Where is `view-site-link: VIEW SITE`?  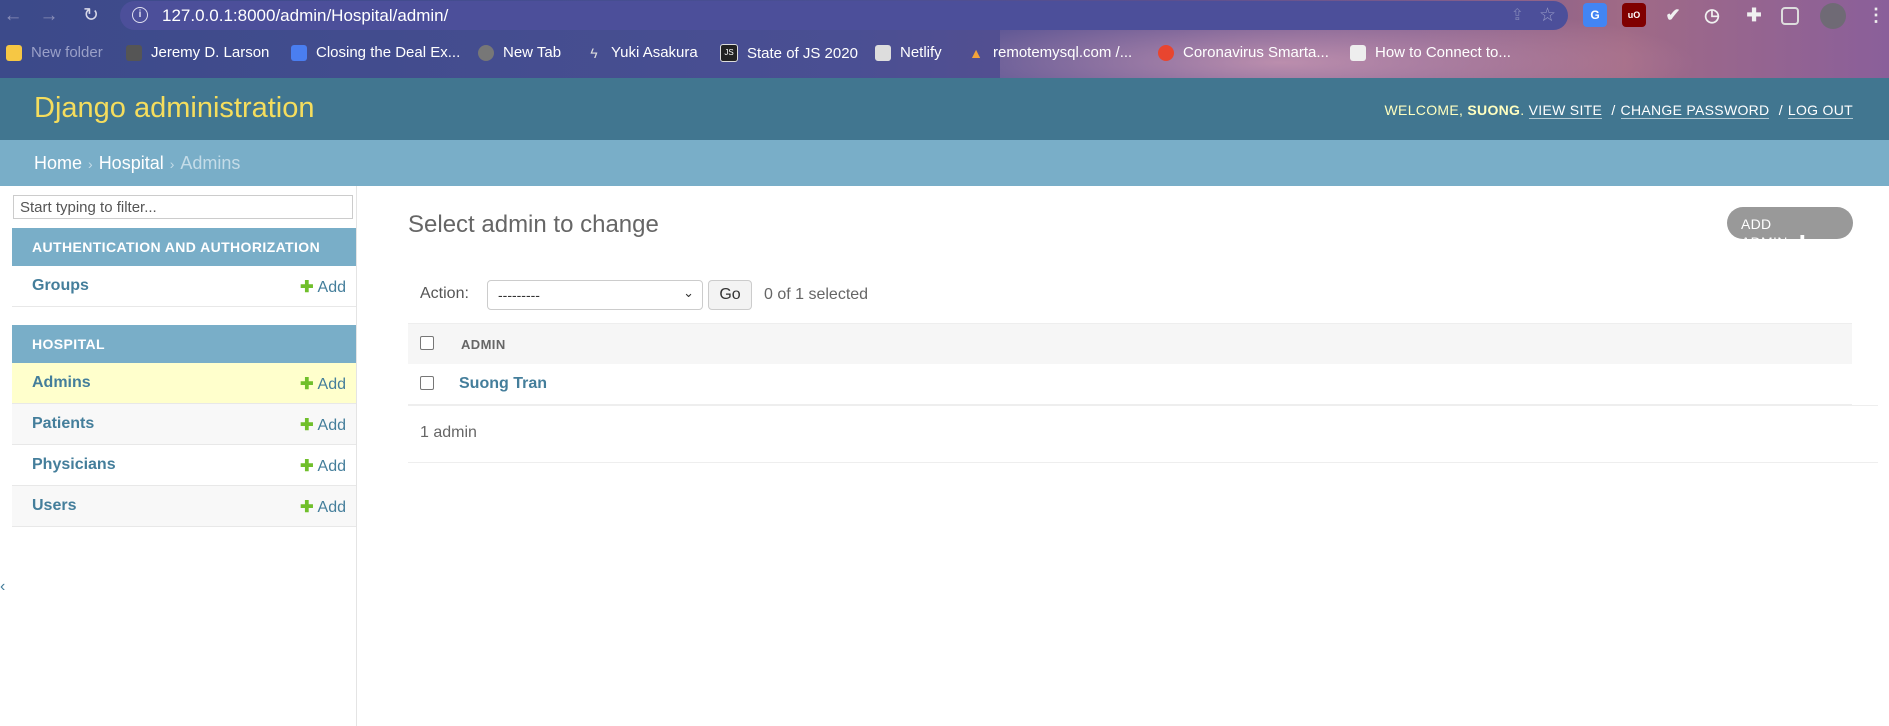
view-site-link: VIEW SITE is located at coordinates (1565, 110).